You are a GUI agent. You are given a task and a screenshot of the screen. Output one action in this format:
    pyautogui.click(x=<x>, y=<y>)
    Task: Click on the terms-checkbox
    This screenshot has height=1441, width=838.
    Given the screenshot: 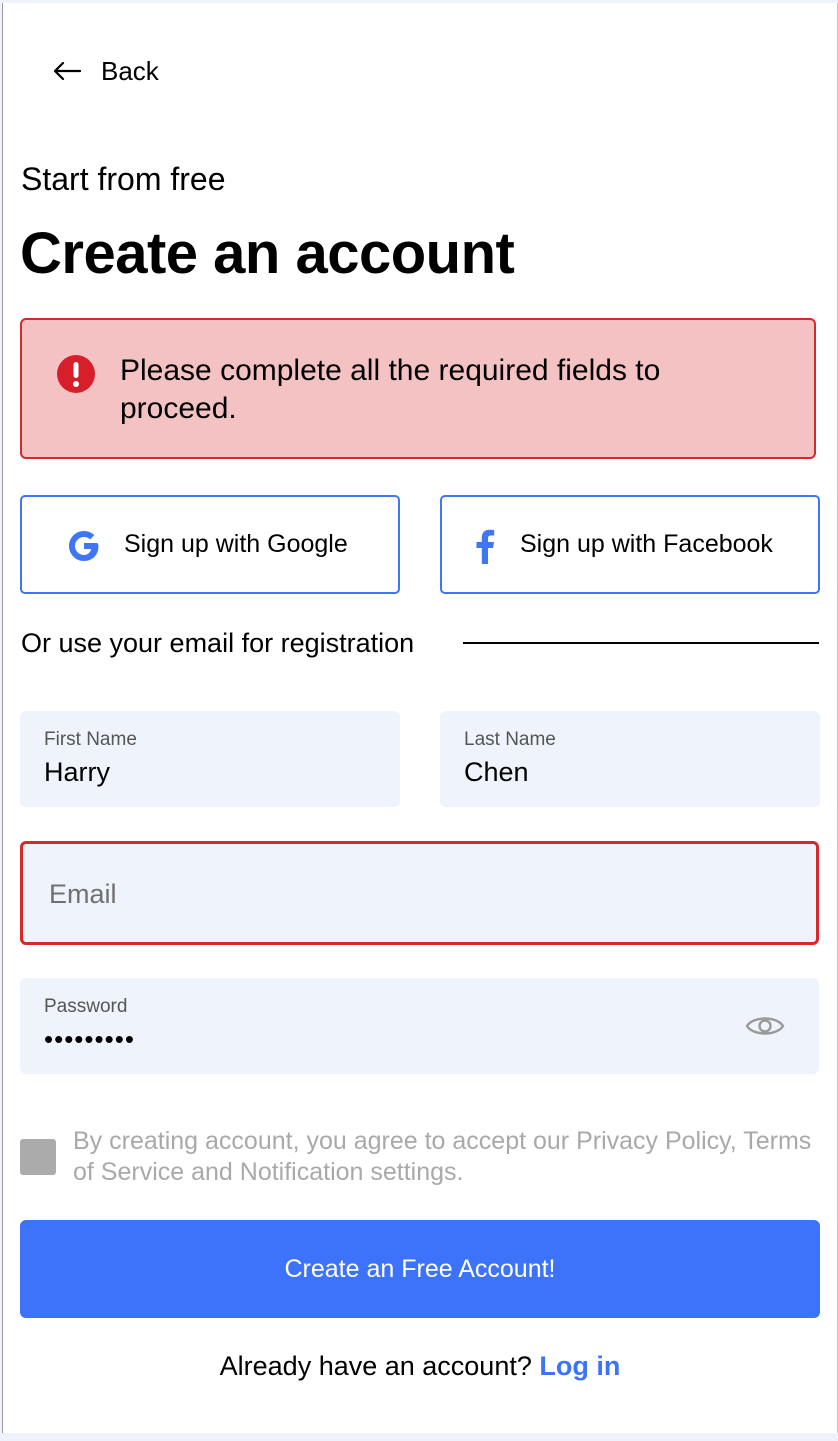 What is the action you would take?
    pyautogui.click(x=38, y=1157)
    